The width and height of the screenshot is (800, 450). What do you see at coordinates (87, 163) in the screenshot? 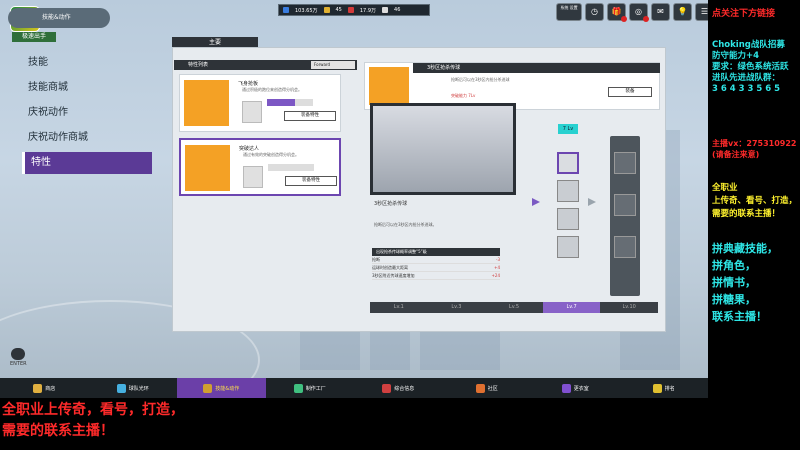
I see `sidebar-item-traits: 特性` at bounding box center [87, 163].